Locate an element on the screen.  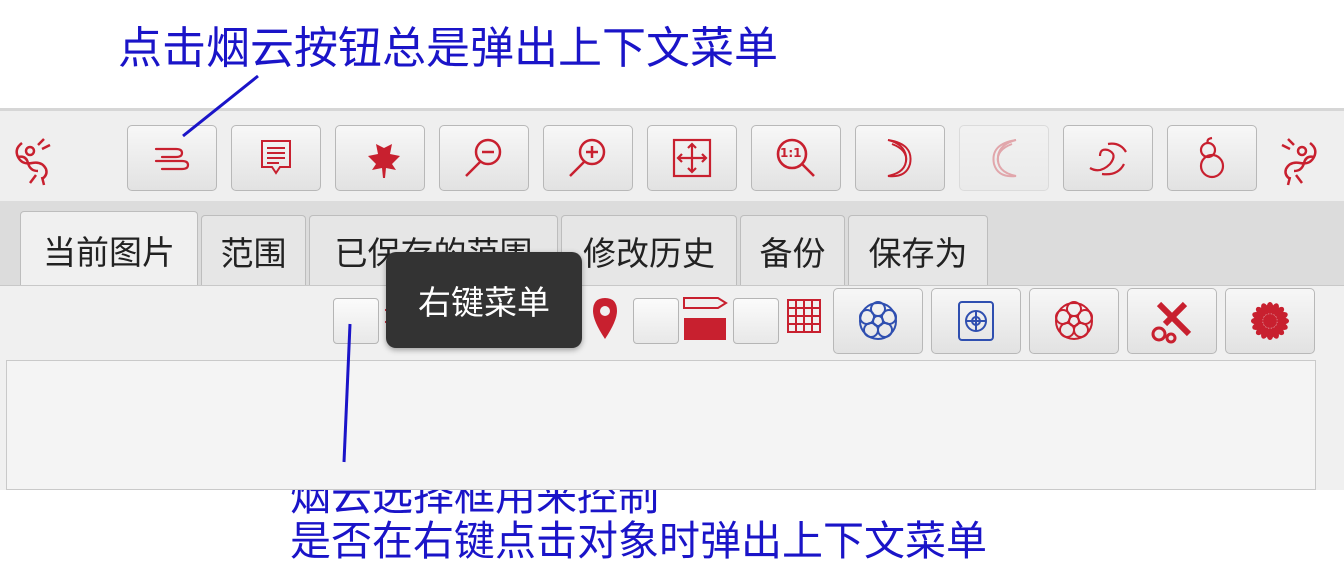
phoenix-left-icon is located at coordinates (34, 161).